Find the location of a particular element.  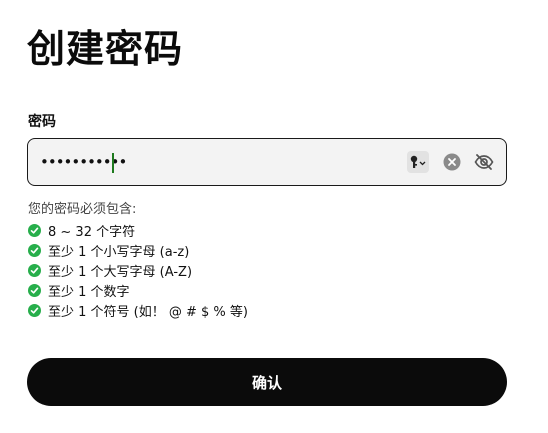

key-icon is located at coordinates (418, 161).